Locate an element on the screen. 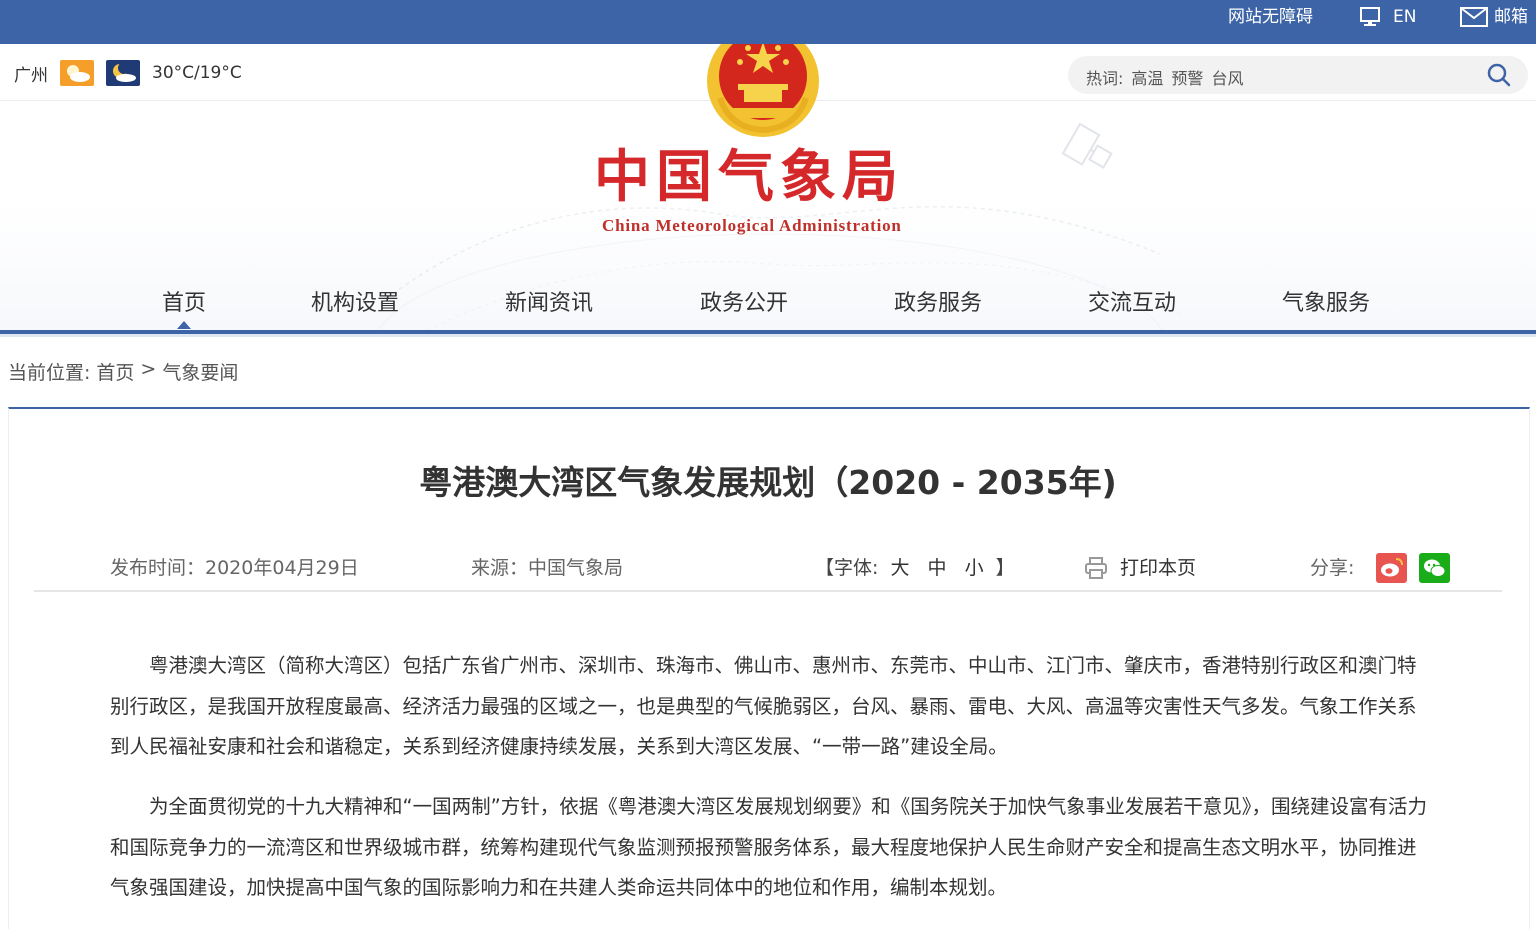 The height and width of the screenshot is (929, 1536). main-nav: 首页 机构设置 新闻资讯 政务公开 政务服务 交流互动 气象服务 is located at coordinates (768, 308).